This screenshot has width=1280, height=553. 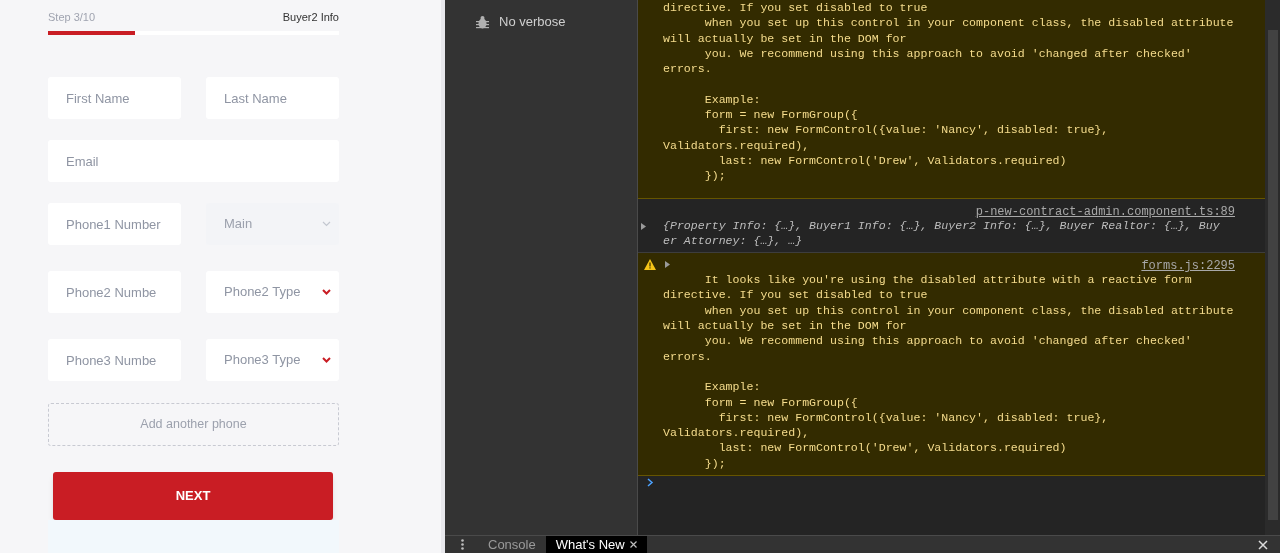 I want to click on input-field: Last Name, so click(x=272, y=98).